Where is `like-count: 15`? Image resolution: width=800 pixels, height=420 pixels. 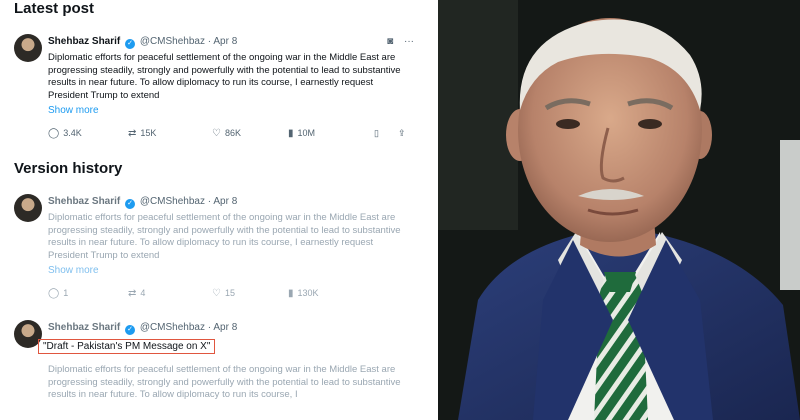 like-count: 15 is located at coordinates (229, 293).